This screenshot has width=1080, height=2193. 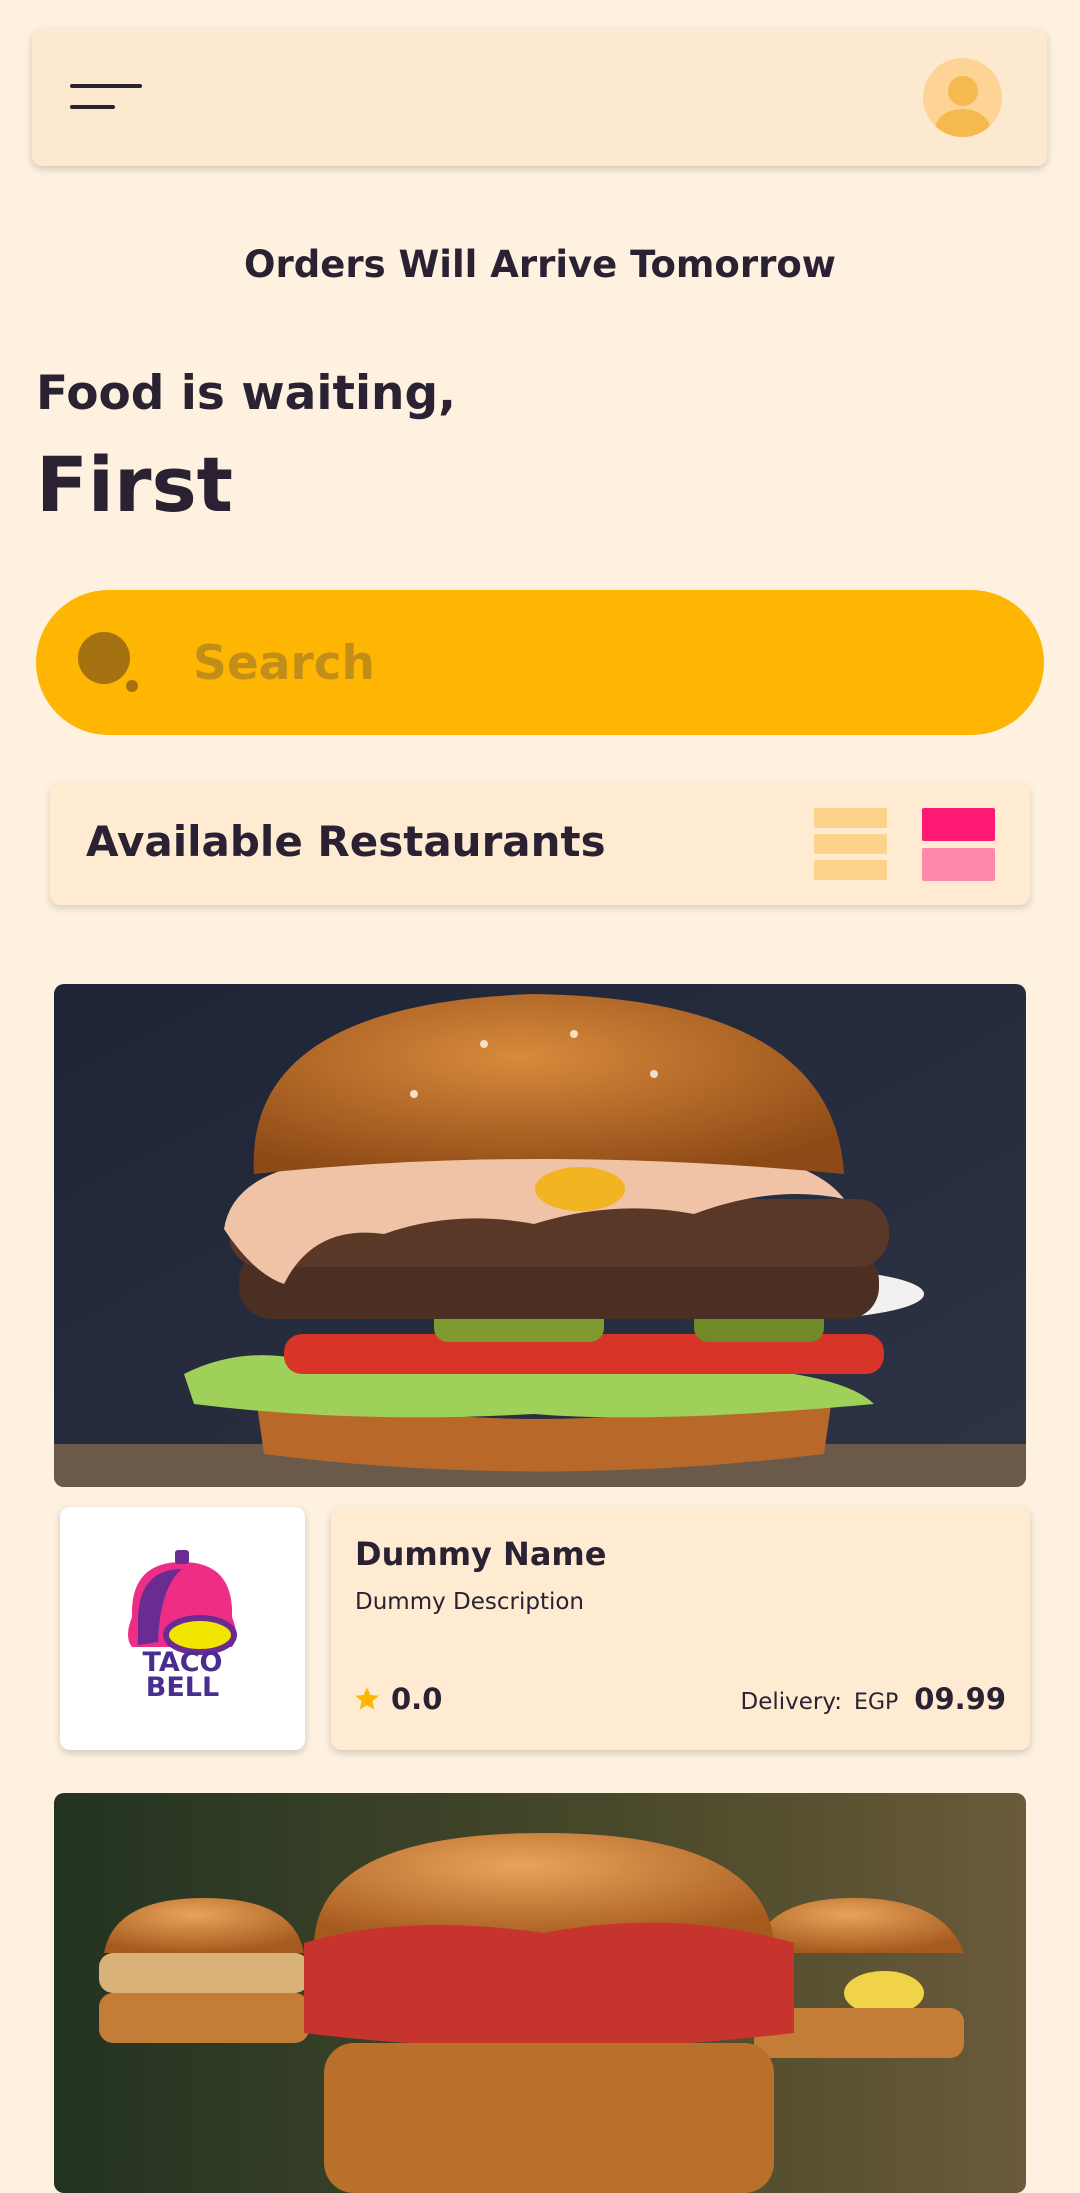 What do you see at coordinates (850, 844) in the screenshot?
I see `list-view-icon` at bounding box center [850, 844].